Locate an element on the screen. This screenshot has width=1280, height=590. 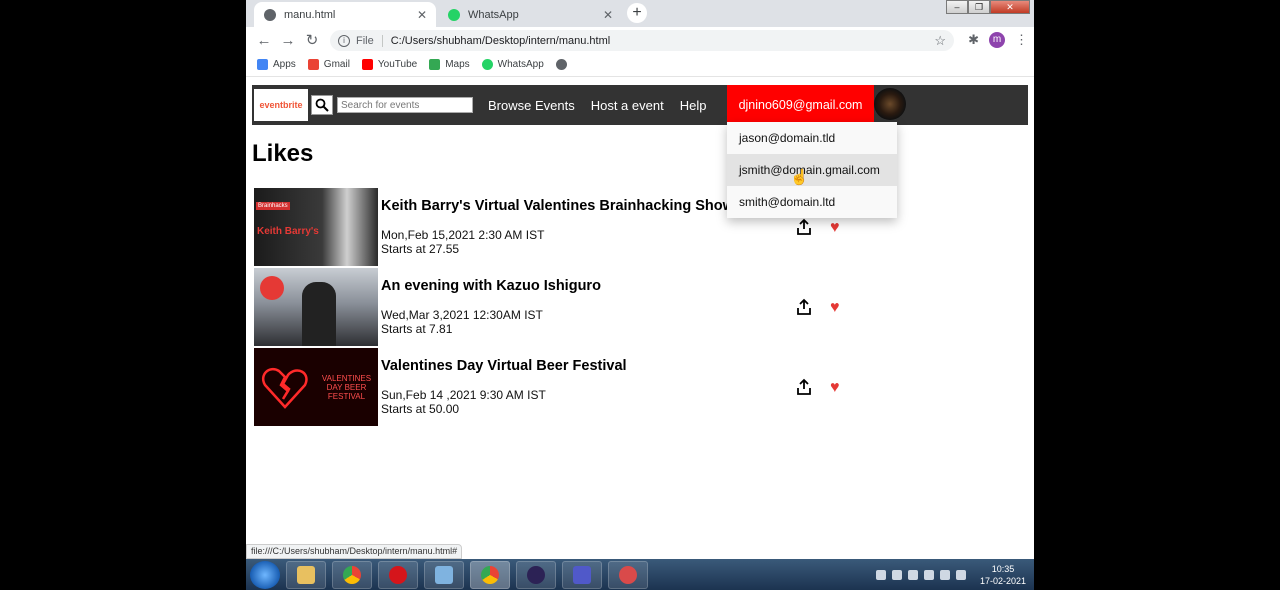
event-image: VALENTINES DAY BEER FESTIVAL is located at coordinates (316, 387).